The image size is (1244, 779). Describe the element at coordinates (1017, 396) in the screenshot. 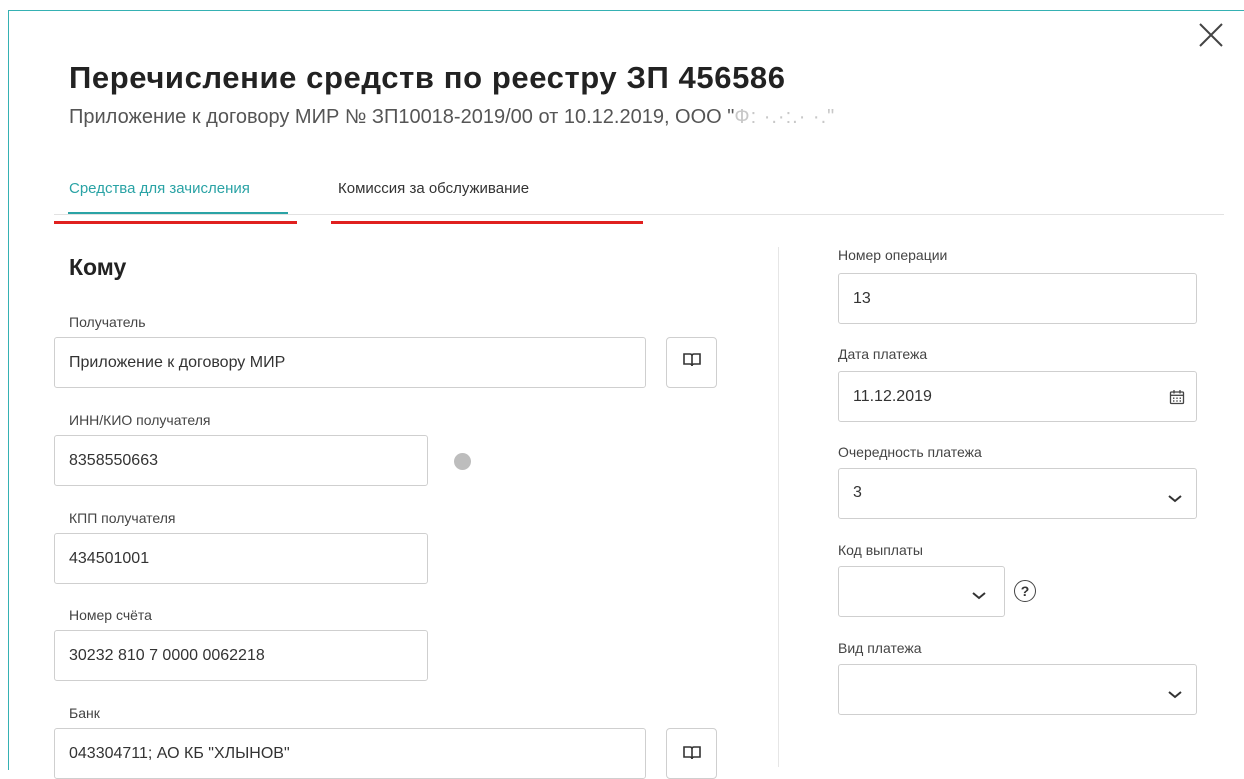

I see `payment-date-input: 11.12.2019` at that location.